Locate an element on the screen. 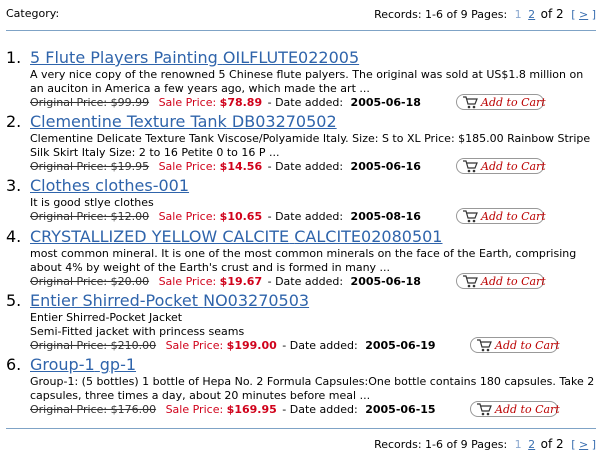 The width and height of the screenshot is (602, 466). product-title-link: Clementine Texture Tank DB03270502 is located at coordinates (183, 121).